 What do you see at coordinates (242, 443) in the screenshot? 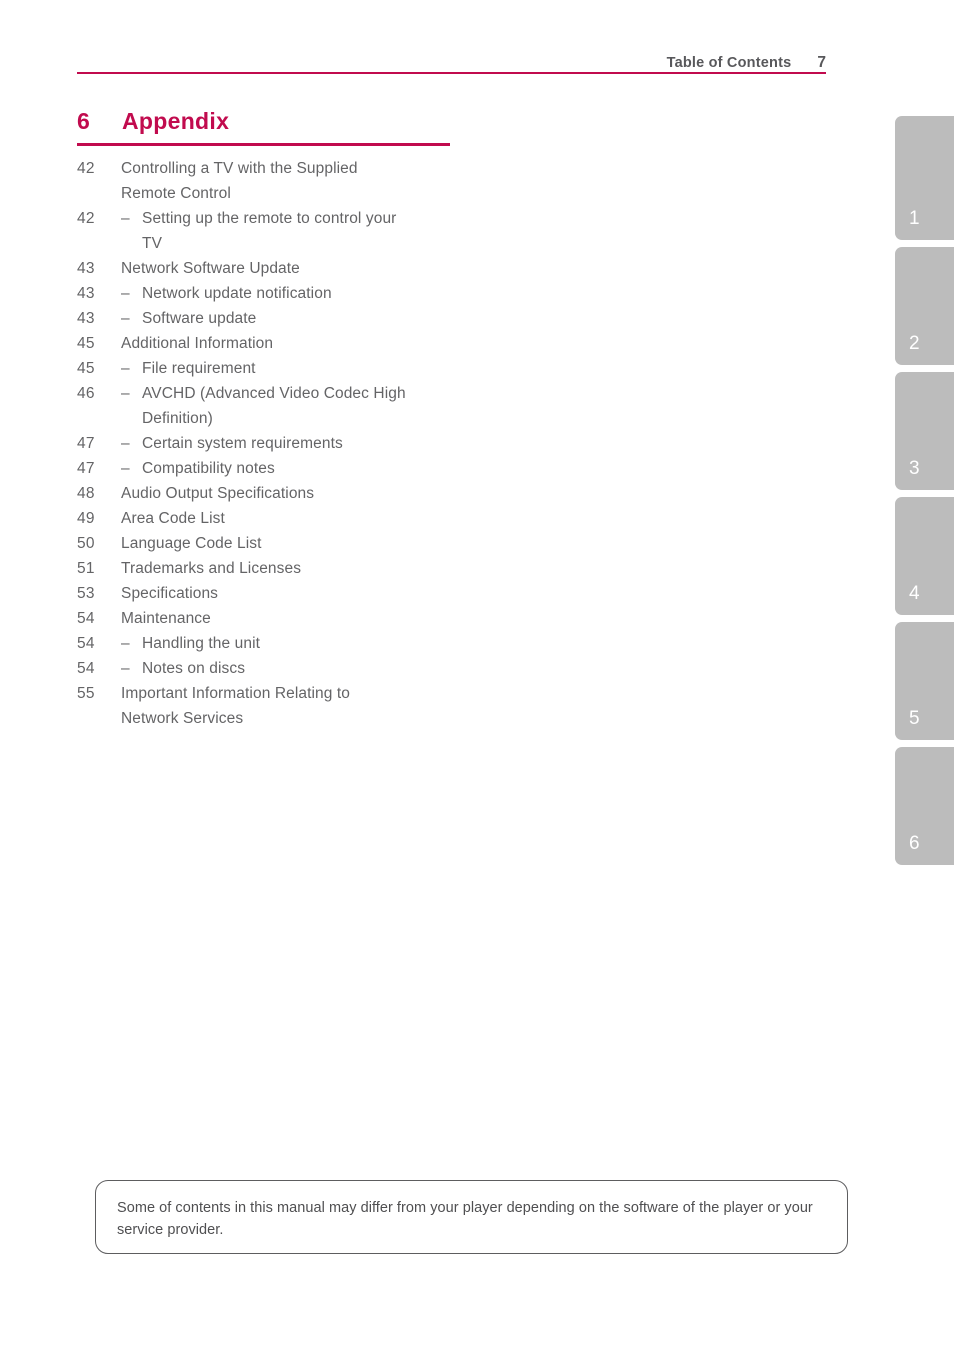
I see `toc-entry-label: Certain system requirements` at bounding box center [242, 443].